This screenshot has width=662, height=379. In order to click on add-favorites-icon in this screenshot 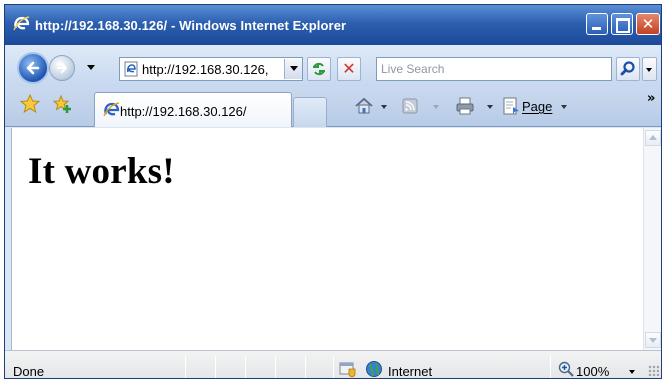, I will do `click(62, 104)`.